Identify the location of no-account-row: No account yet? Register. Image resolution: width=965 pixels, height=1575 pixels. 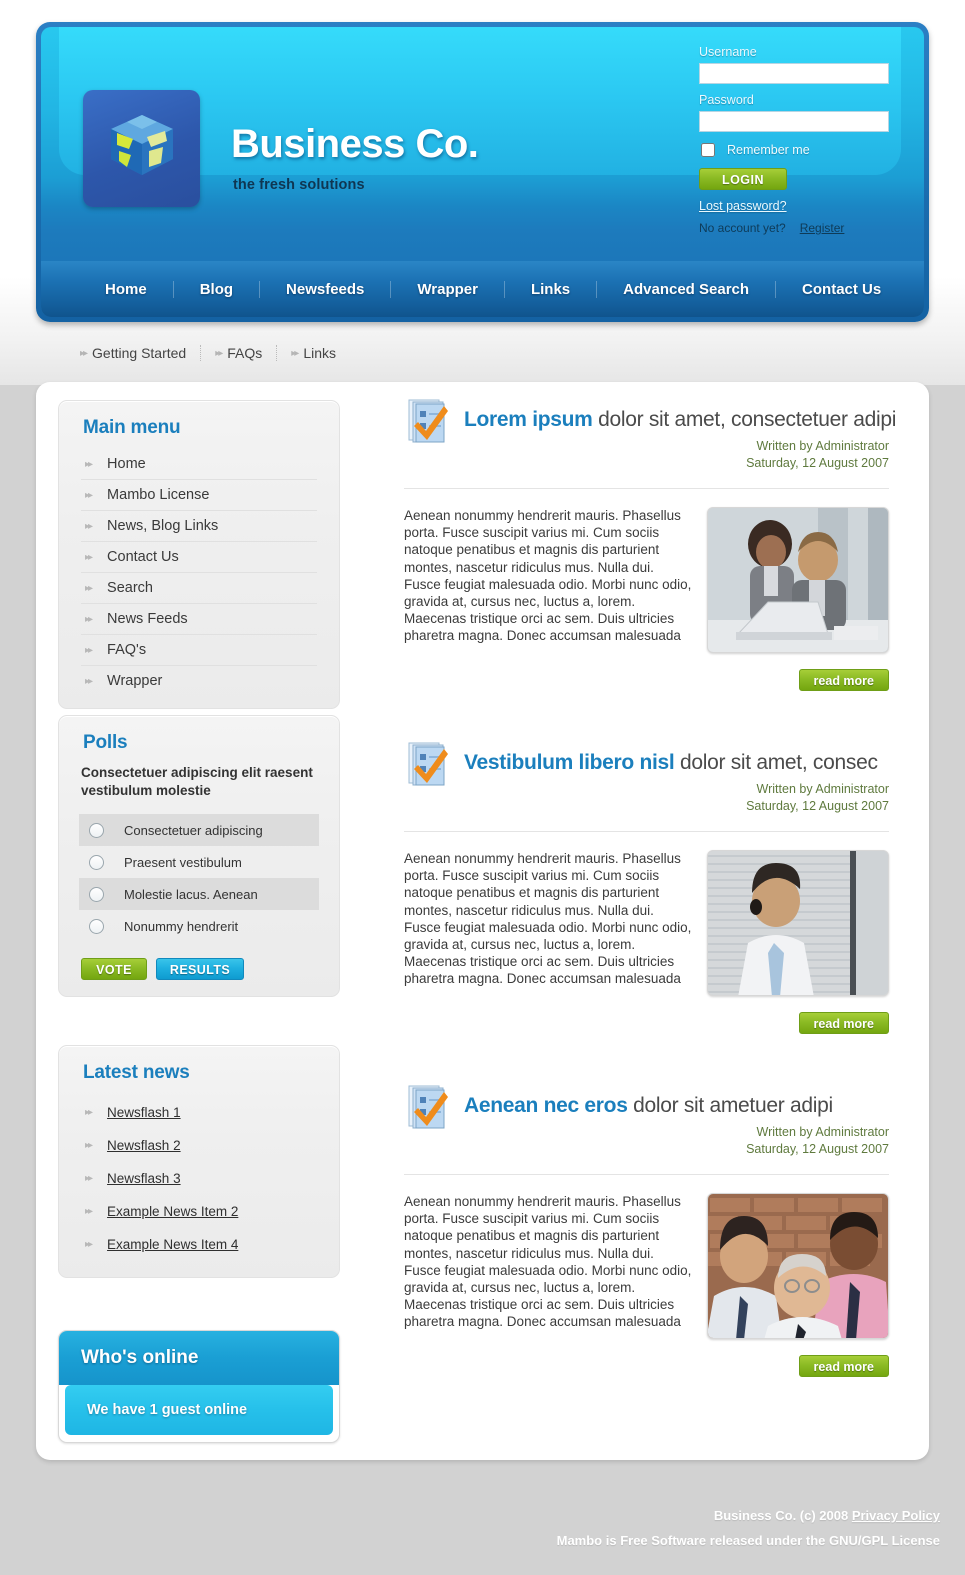
(799, 228).